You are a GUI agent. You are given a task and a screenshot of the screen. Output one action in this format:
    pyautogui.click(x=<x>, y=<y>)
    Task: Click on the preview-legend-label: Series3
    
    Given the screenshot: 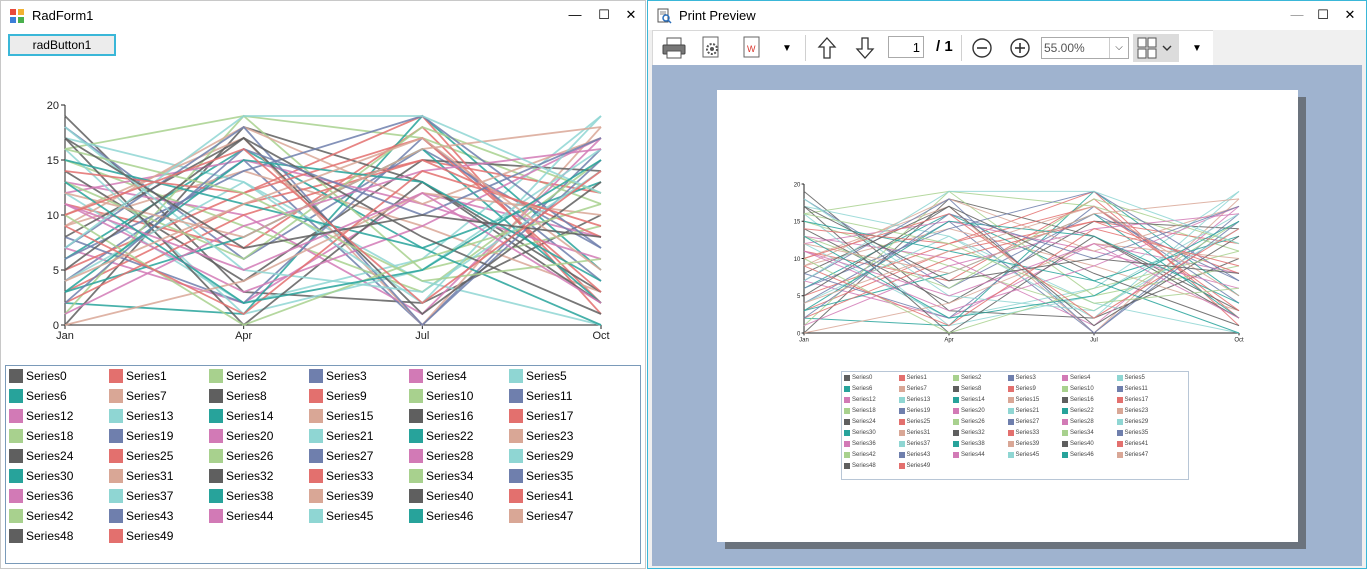 What is the action you would take?
    pyautogui.click(x=1025, y=378)
    